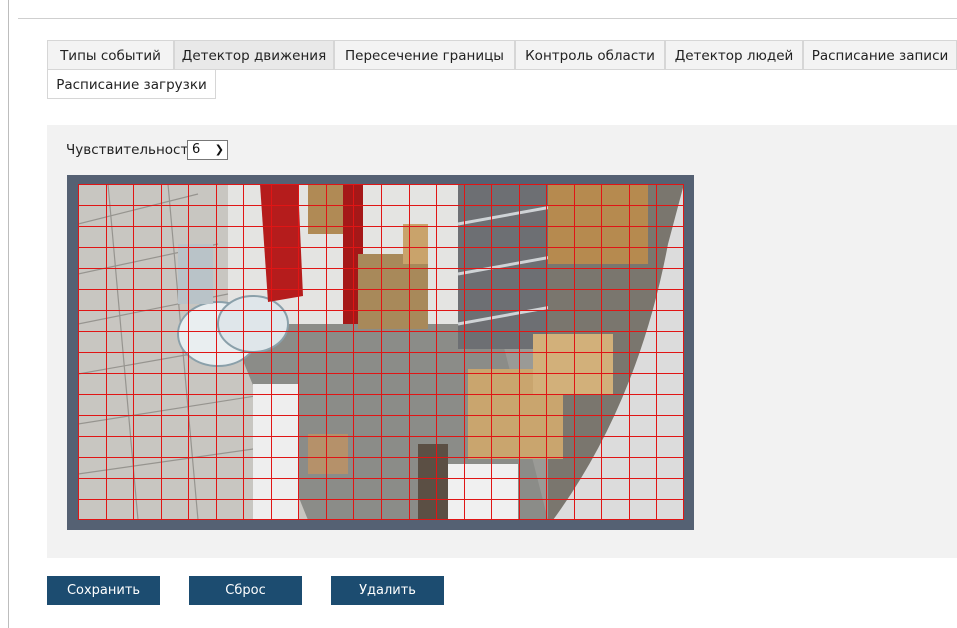 Image resolution: width=957 pixels, height=628 pixels. What do you see at coordinates (110, 55) in the screenshot?
I see `tab-event-types: Типы событий` at bounding box center [110, 55].